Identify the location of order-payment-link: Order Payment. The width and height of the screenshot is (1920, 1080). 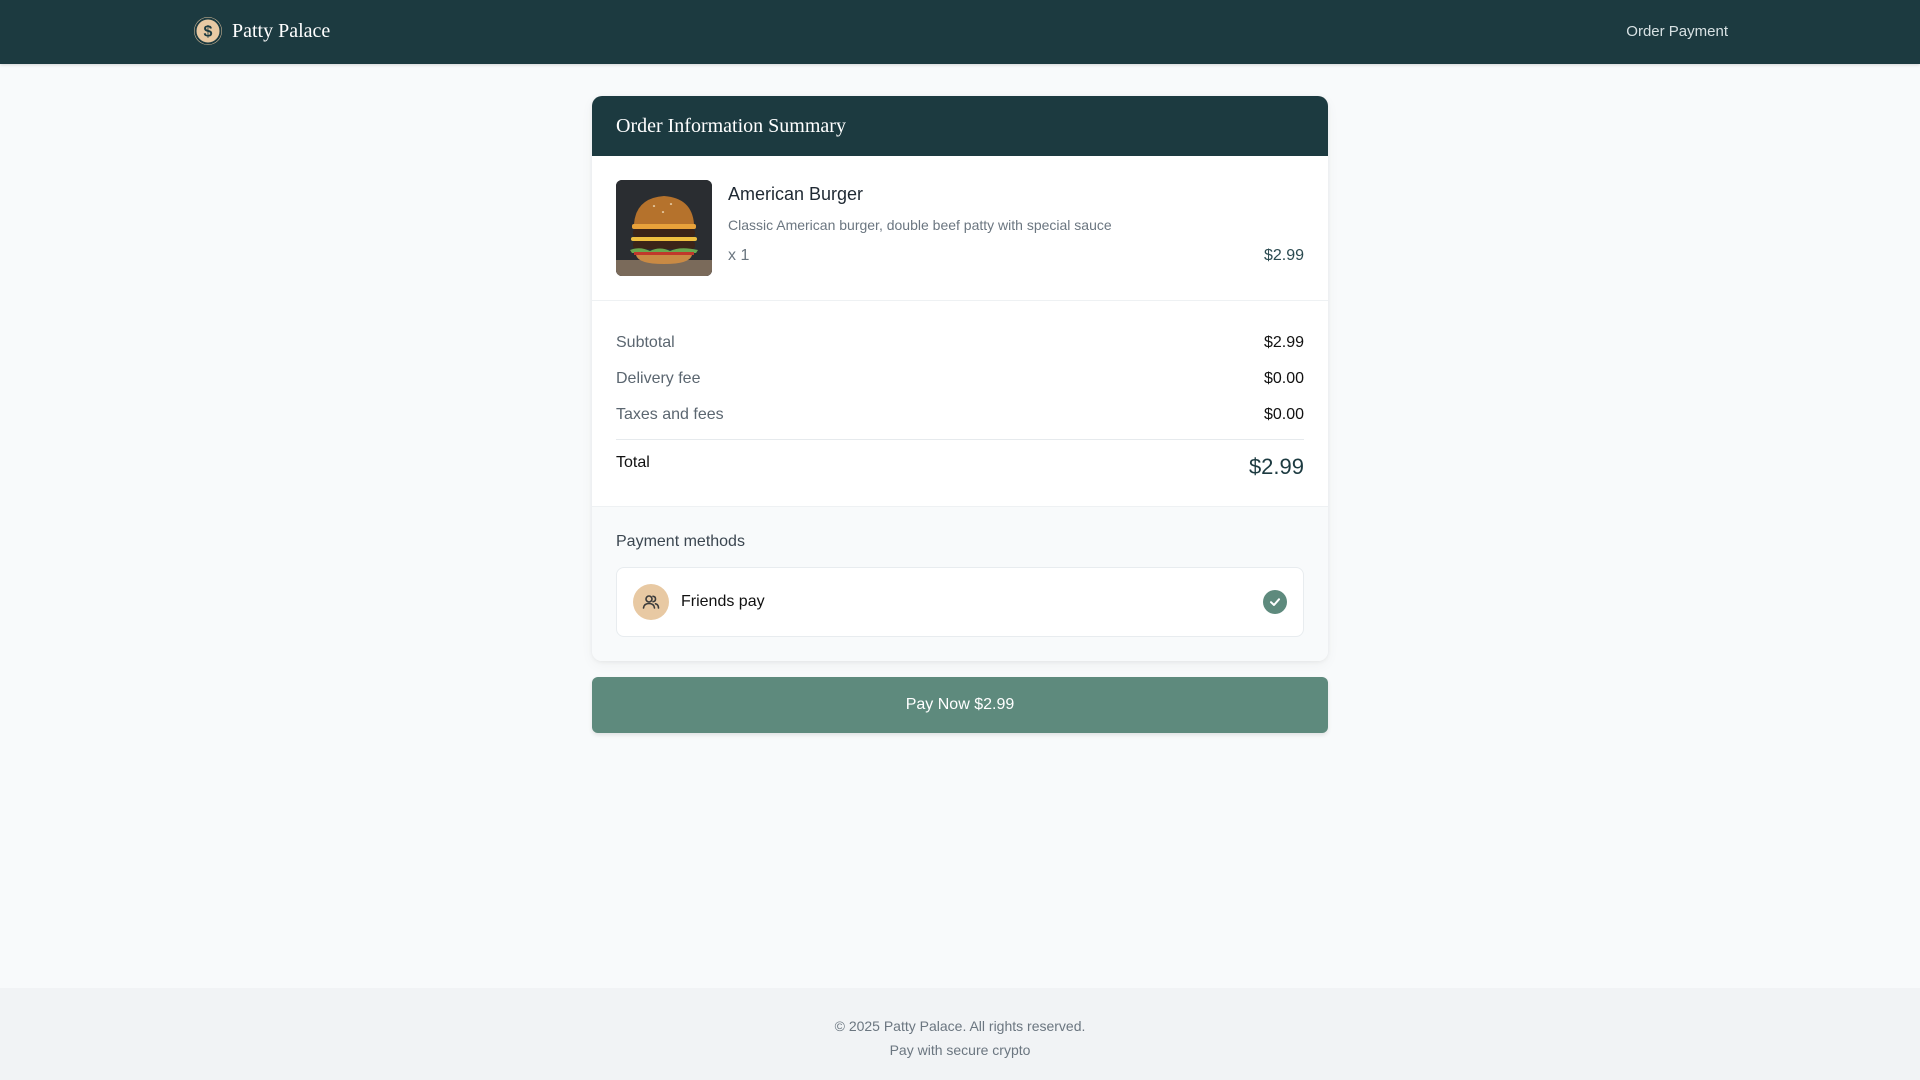
(1677, 31).